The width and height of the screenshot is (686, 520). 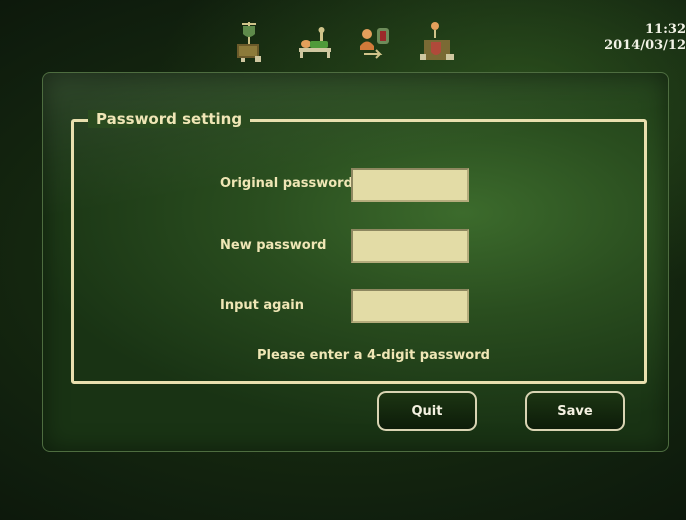 What do you see at coordinates (427, 411) in the screenshot?
I see `quit-button: Quit` at bounding box center [427, 411].